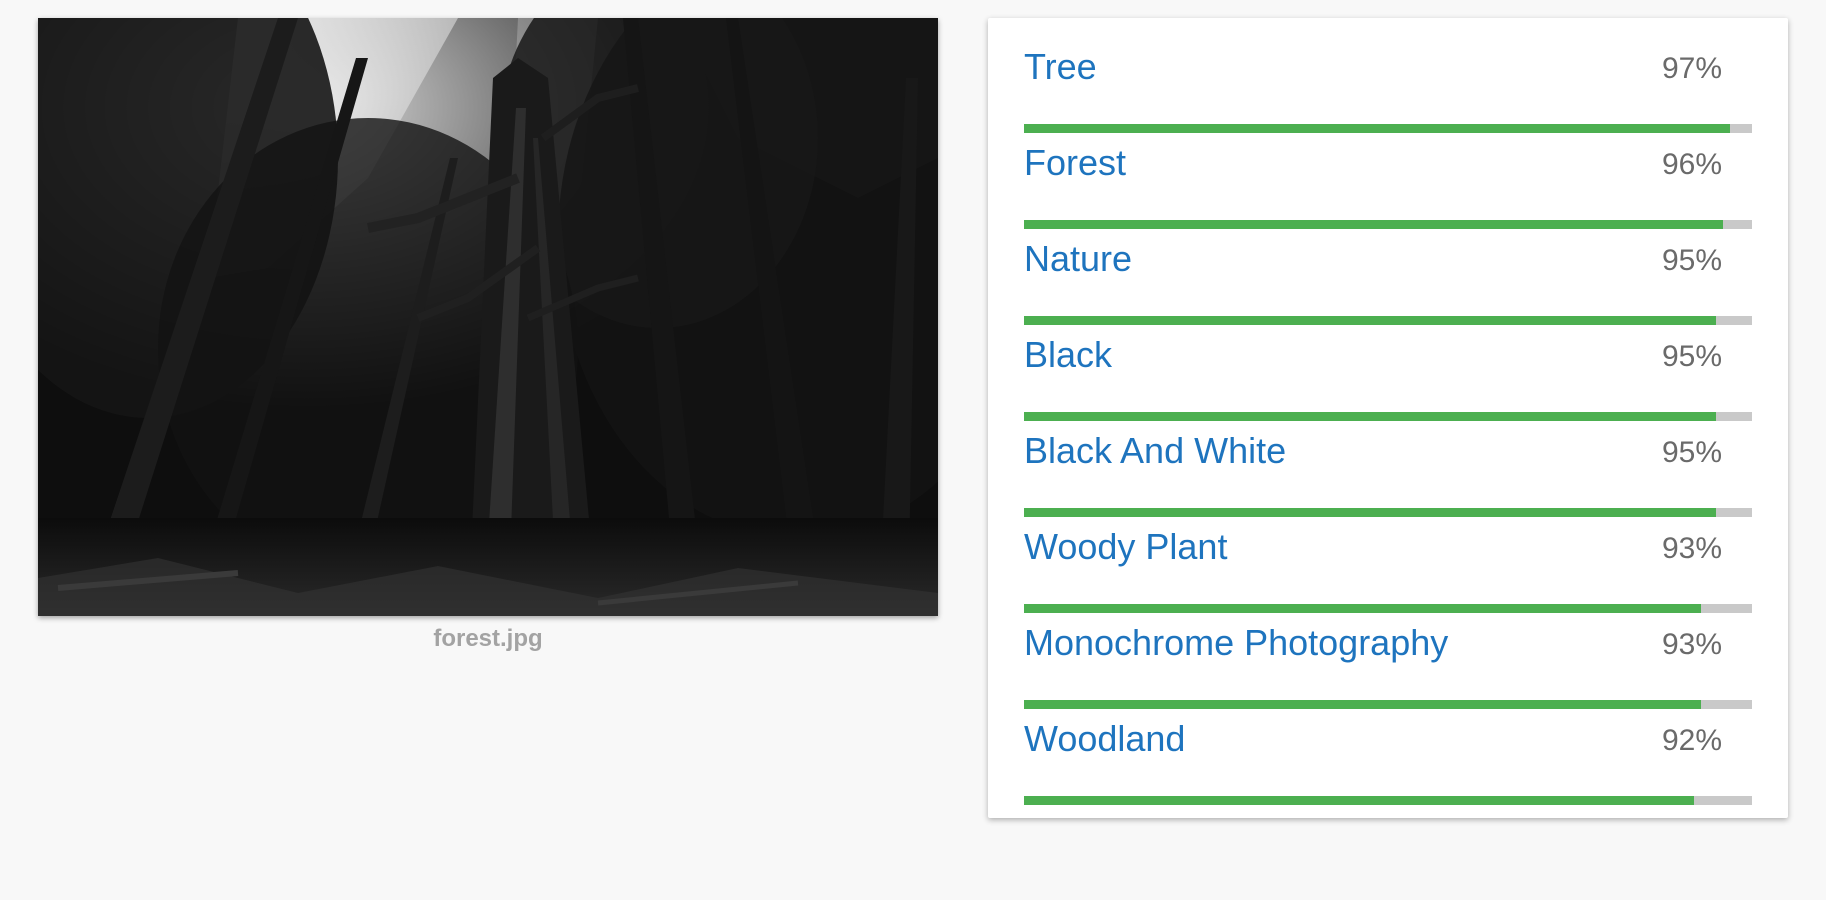 Image resolution: width=1826 pixels, height=900 pixels. I want to click on label-name: Nature, so click(1078, 258).